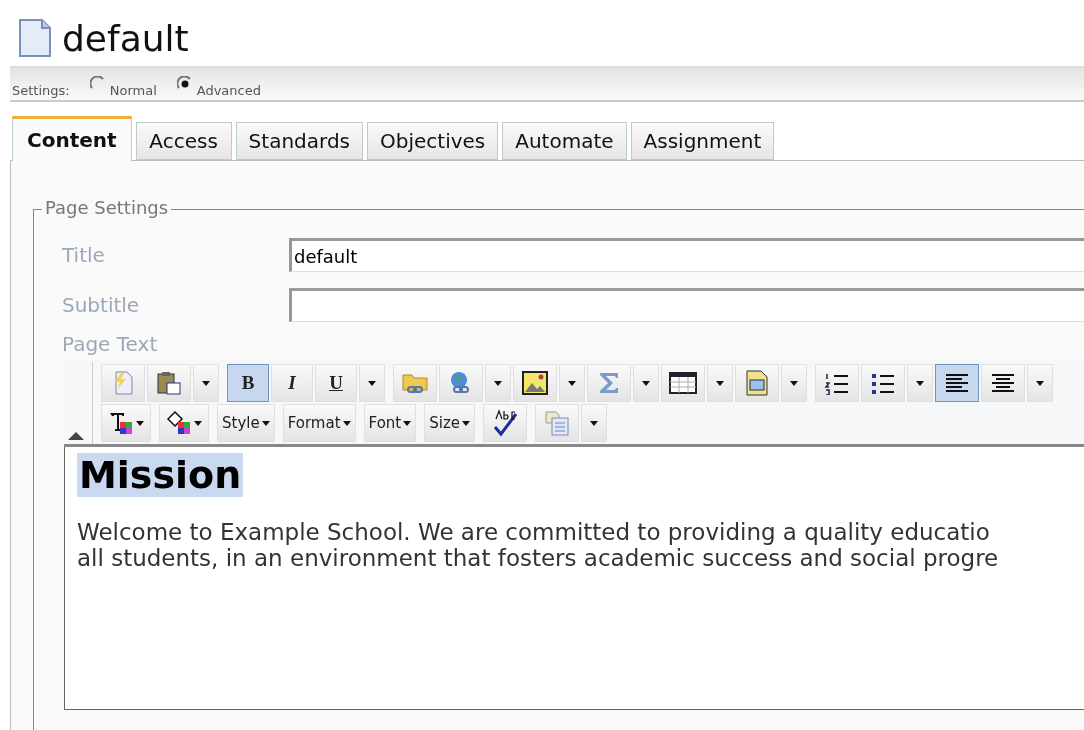  Describe the element at coordinates (538, 558) in the screenshot. I see `editor-text-line: all students, in an environment that fosters academic success and social progre` at that location.